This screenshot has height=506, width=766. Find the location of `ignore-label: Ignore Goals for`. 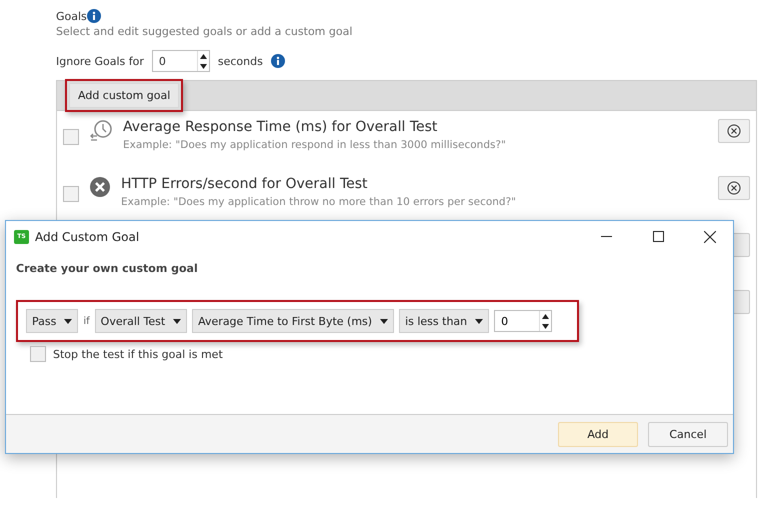

ignore-label: Ignore Goals for is located at coordinates (100, 61).